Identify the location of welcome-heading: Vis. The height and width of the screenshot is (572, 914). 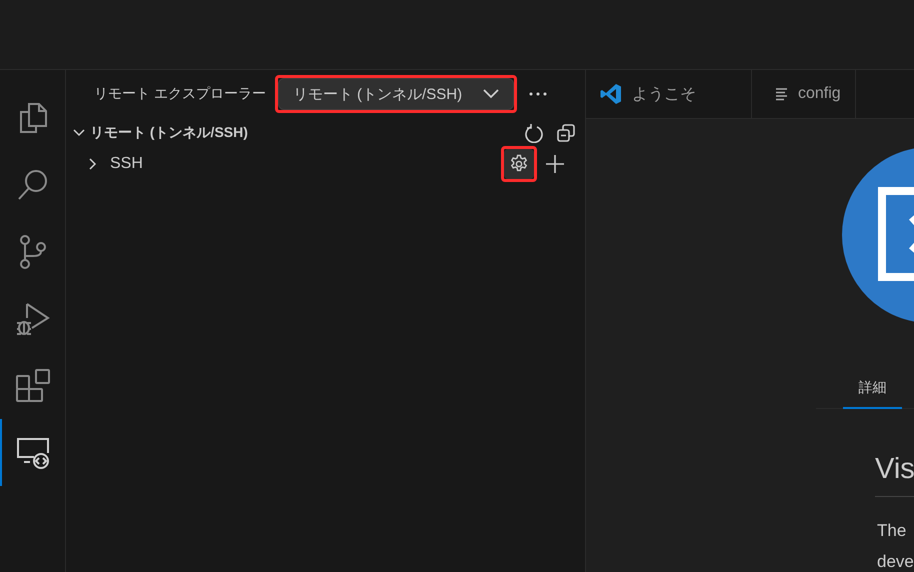
(894, 471).